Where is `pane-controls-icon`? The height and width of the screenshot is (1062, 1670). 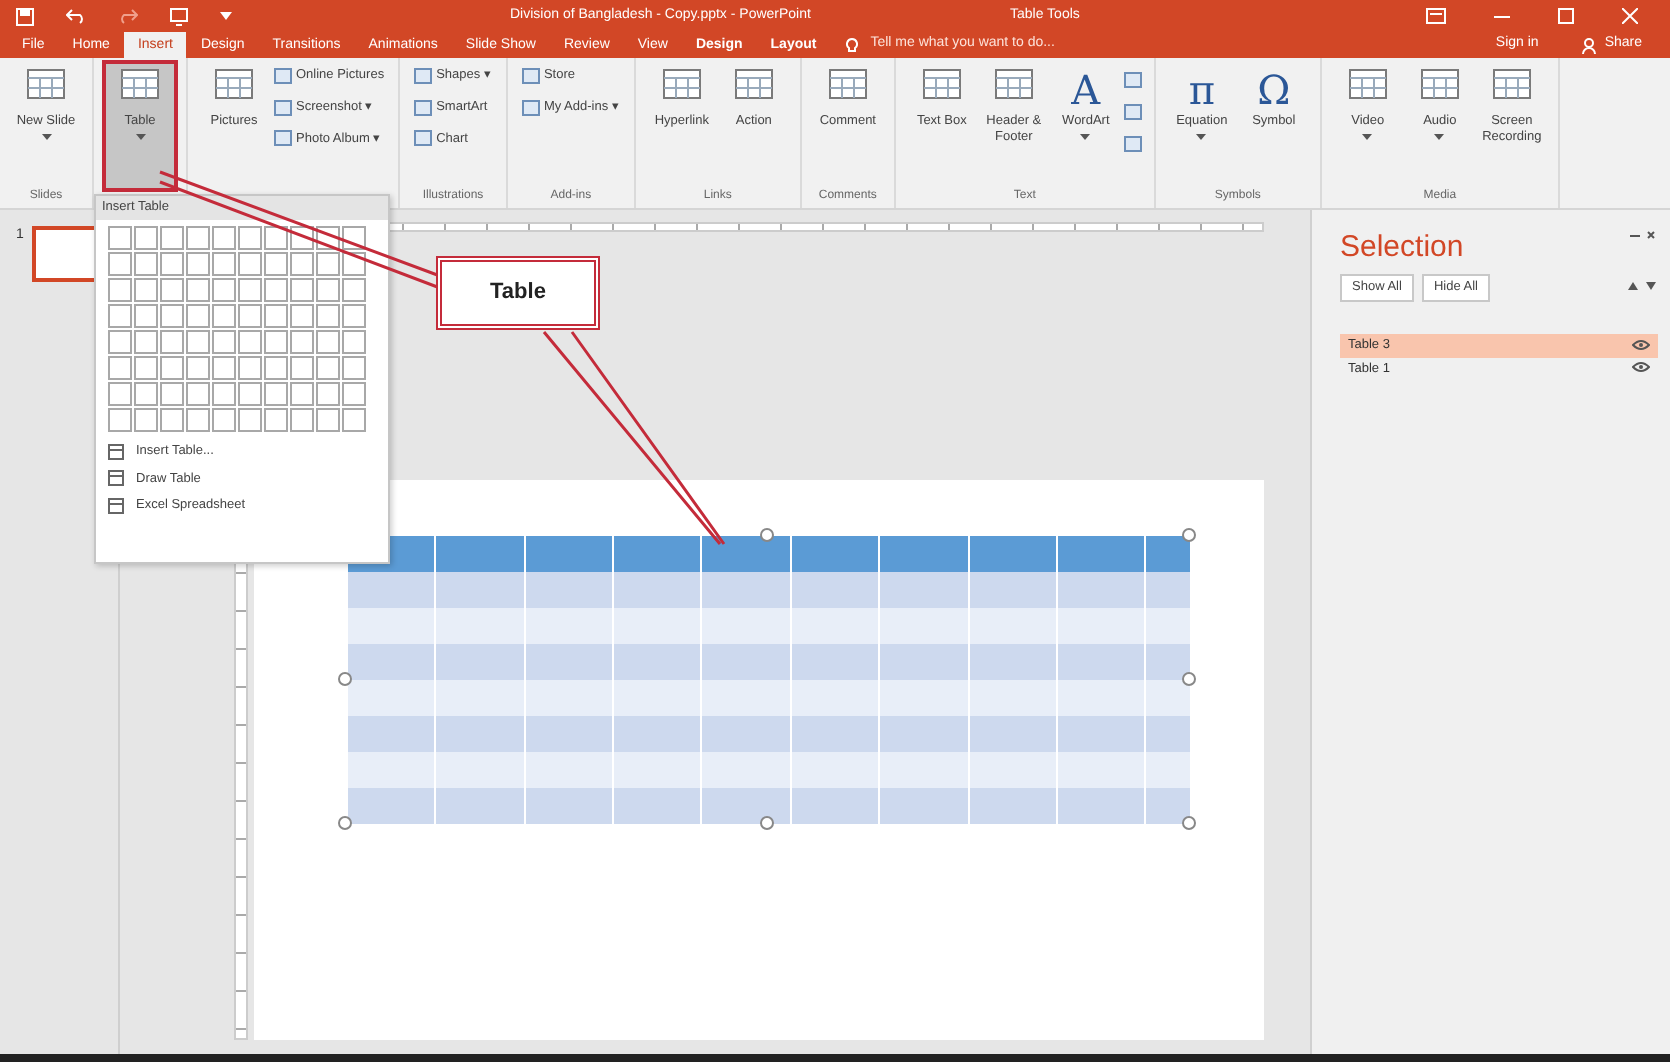 pane-controls-icon is located at coordinates (1644, 236).